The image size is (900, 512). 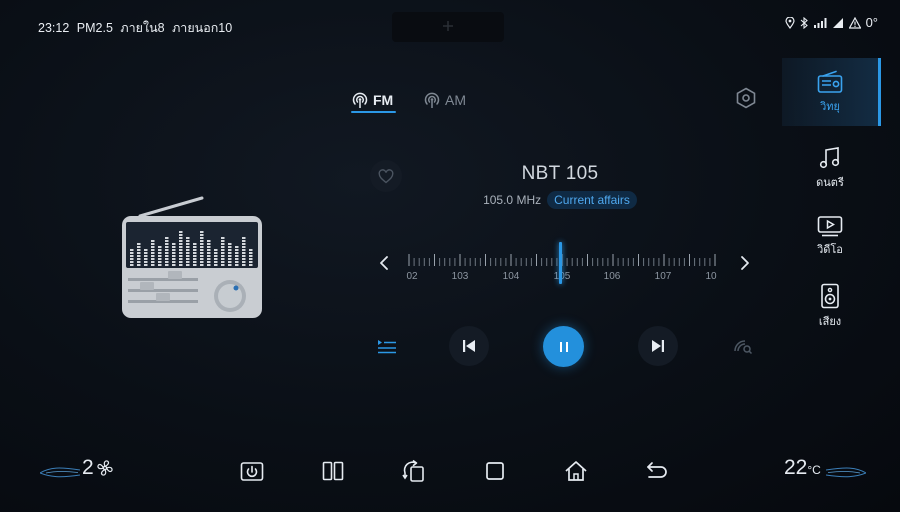 I want to click on rotate-screen-icon, so click(x=413, y=470).